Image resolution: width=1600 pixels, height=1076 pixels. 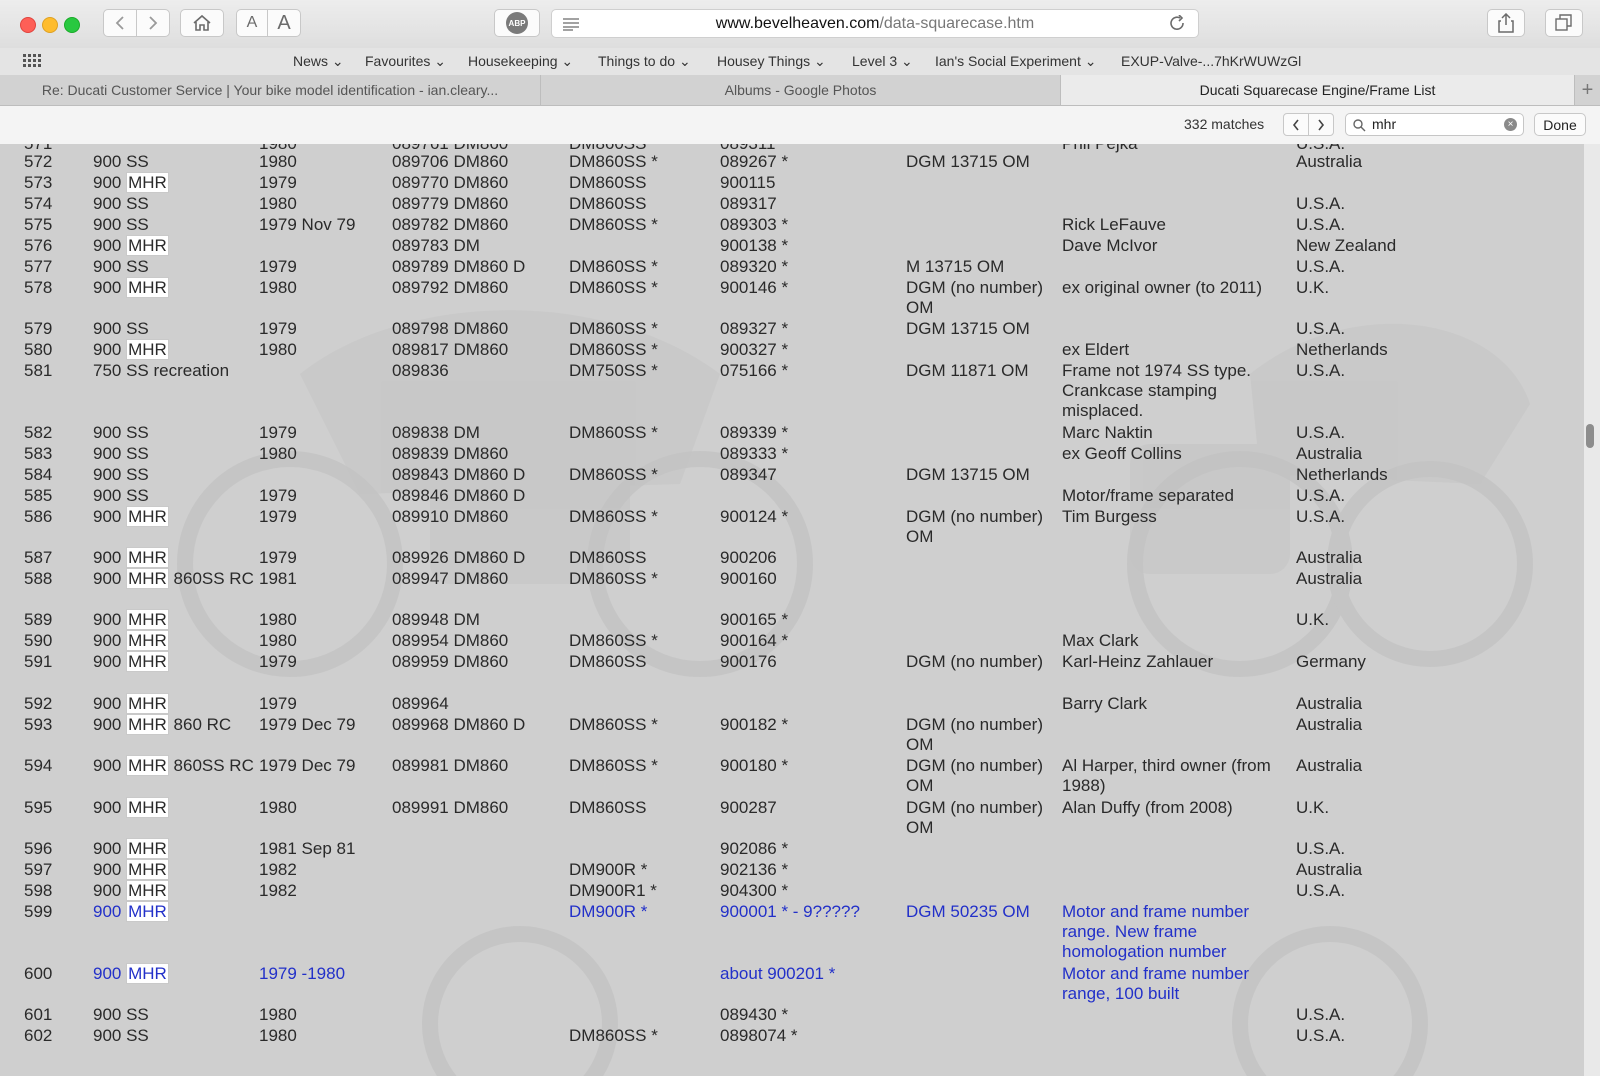 I want to click on row-country: Australia, so click(x=1329, y=161).